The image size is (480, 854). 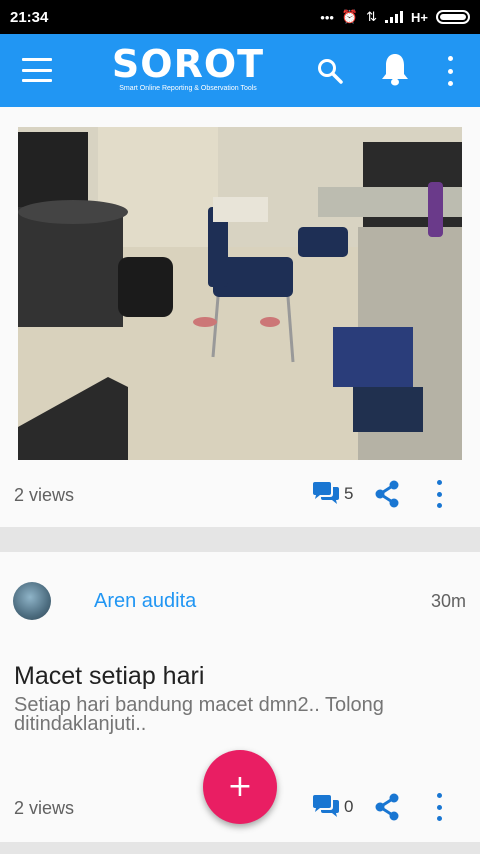 I want to click on post-time: 30m, so click(x=448, y=601).